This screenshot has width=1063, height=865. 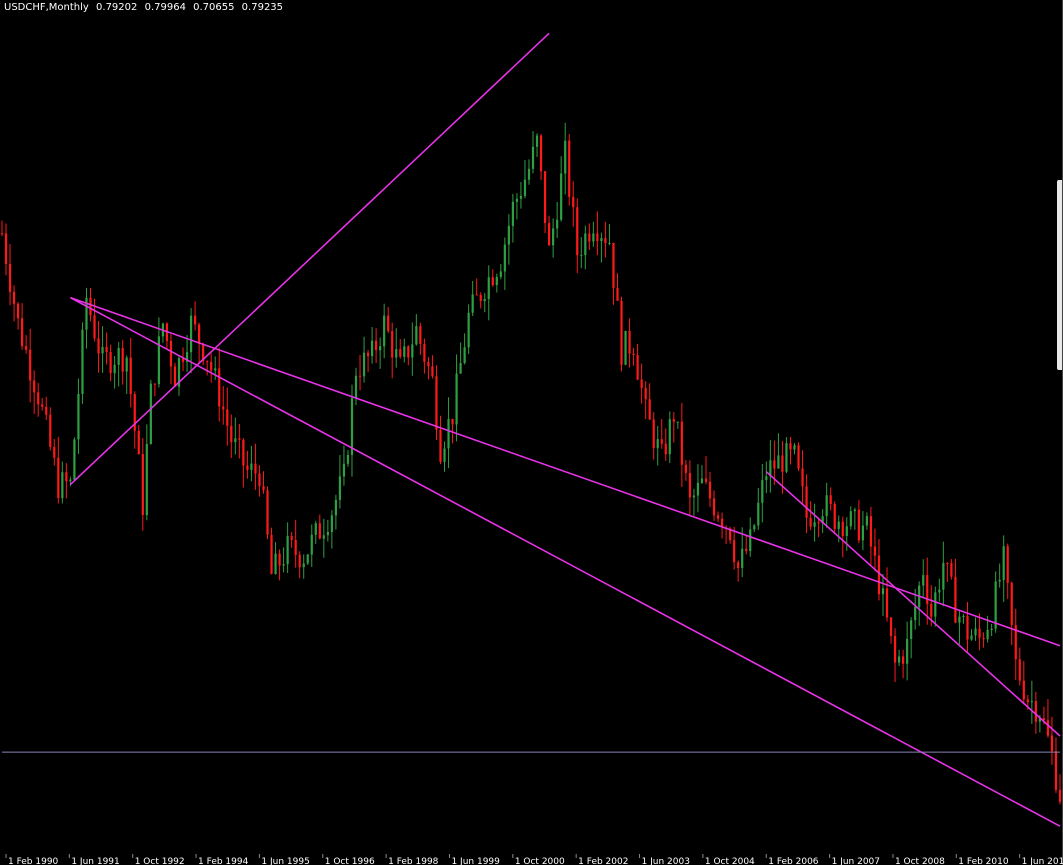 What do you see at coordinates (856, 861) in the screenshot?
I see `x-tick-label: 1 Jun 2007` at bounding box center [856, 861].